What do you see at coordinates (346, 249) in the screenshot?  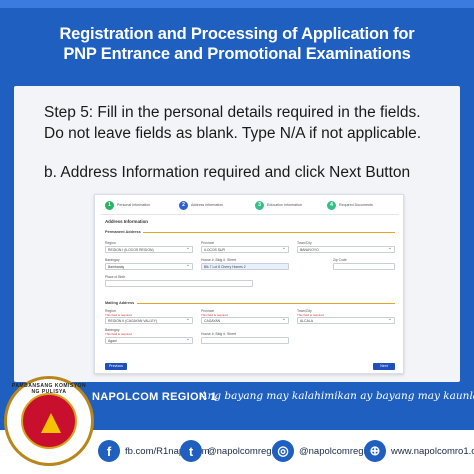 I see `perm-town-select: BANAYOYO` at bounding box center [346, 249].